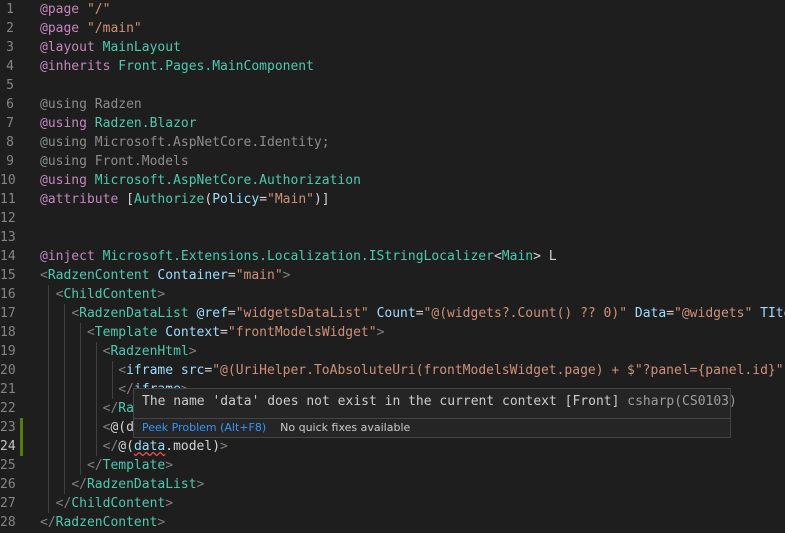  I want to click on code-line: 26 </RadzenDataList>, so click(392, 484).